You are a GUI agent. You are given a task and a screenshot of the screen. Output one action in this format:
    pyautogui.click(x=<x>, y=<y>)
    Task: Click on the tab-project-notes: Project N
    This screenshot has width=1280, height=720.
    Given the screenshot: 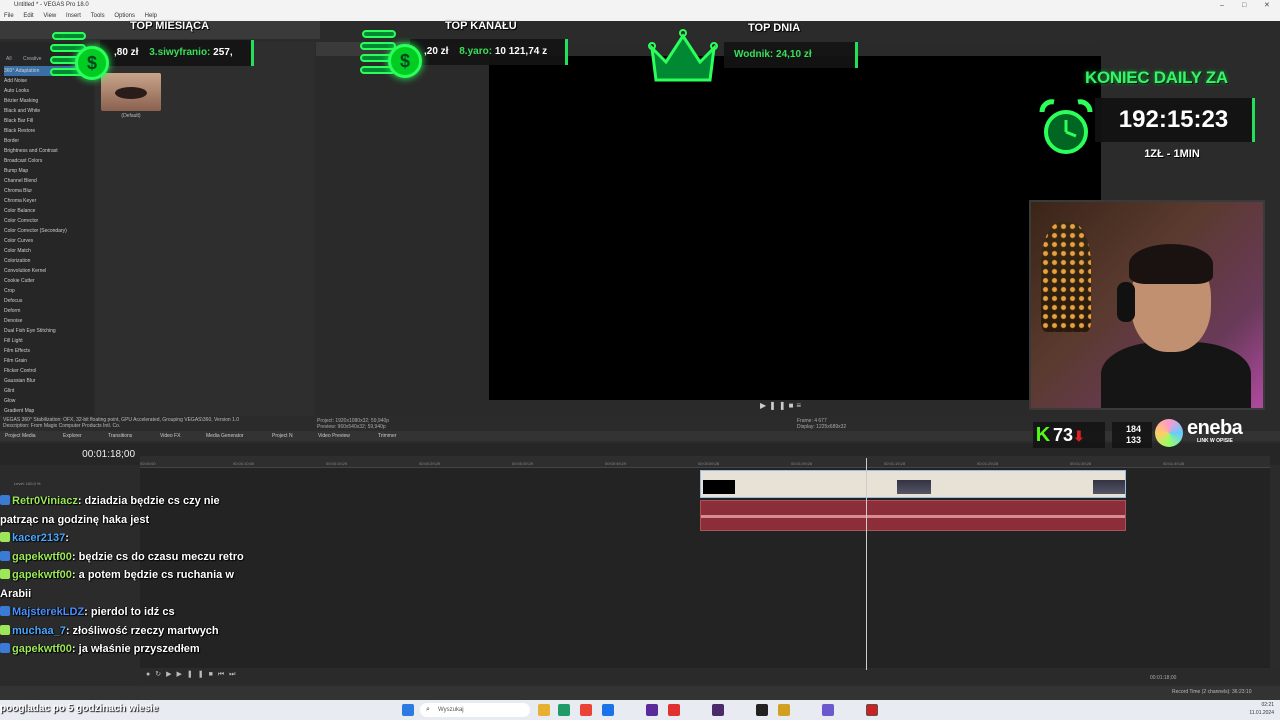 What is the action you would take?
    pyautogui.click(x=282, y=436)
    